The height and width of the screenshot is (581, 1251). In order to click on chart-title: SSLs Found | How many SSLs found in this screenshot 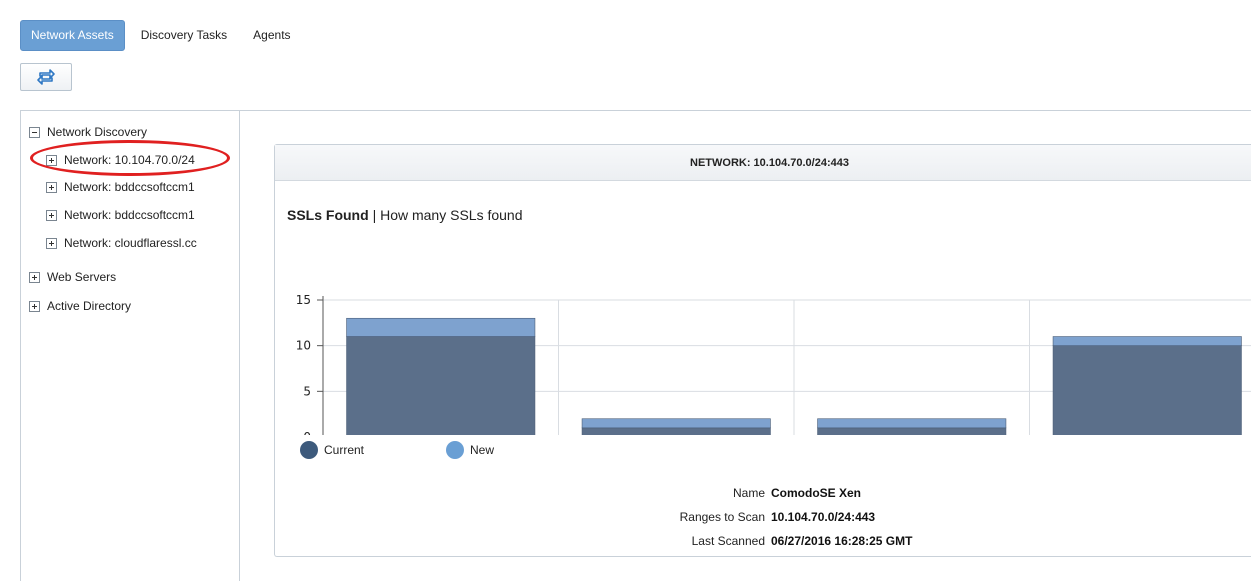, I will do `click(405, 215)`.